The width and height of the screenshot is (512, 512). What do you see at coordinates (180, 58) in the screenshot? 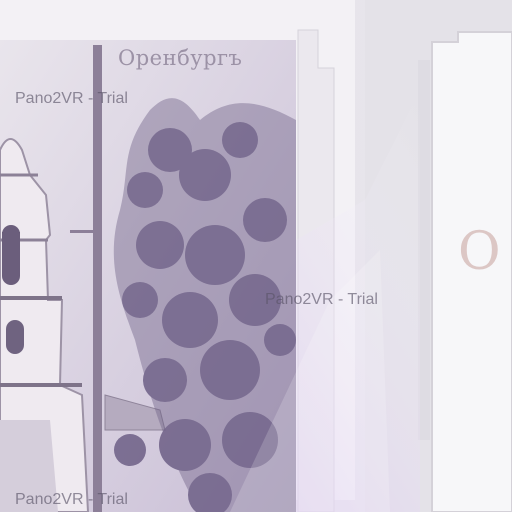
I see `postcard-caption: Оренбургъ` at bounding box center [180, 58].